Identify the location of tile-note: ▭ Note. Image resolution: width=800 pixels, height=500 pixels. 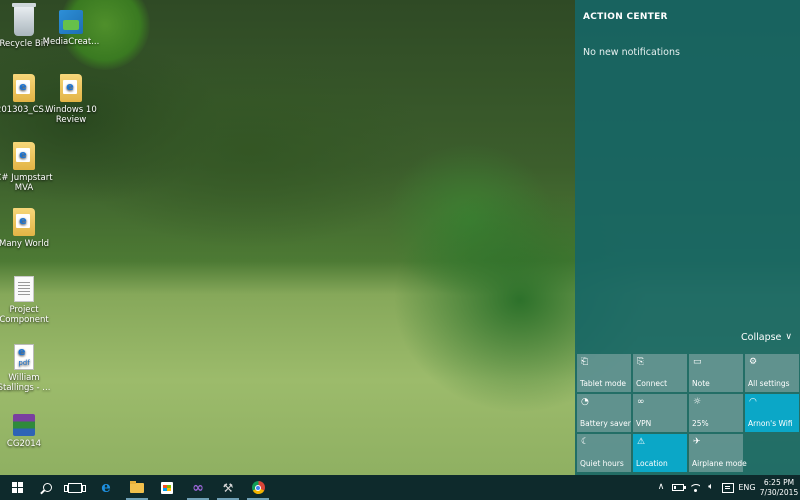
(716, 373).